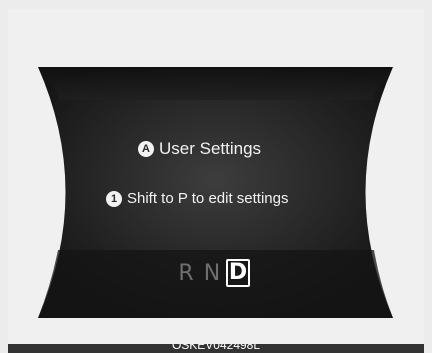 The height and width of the screenshot is (353, 432). Describe the element at coordinates (114, 198) in the screenshot. I see `marker-1-icon: 1` at that location.